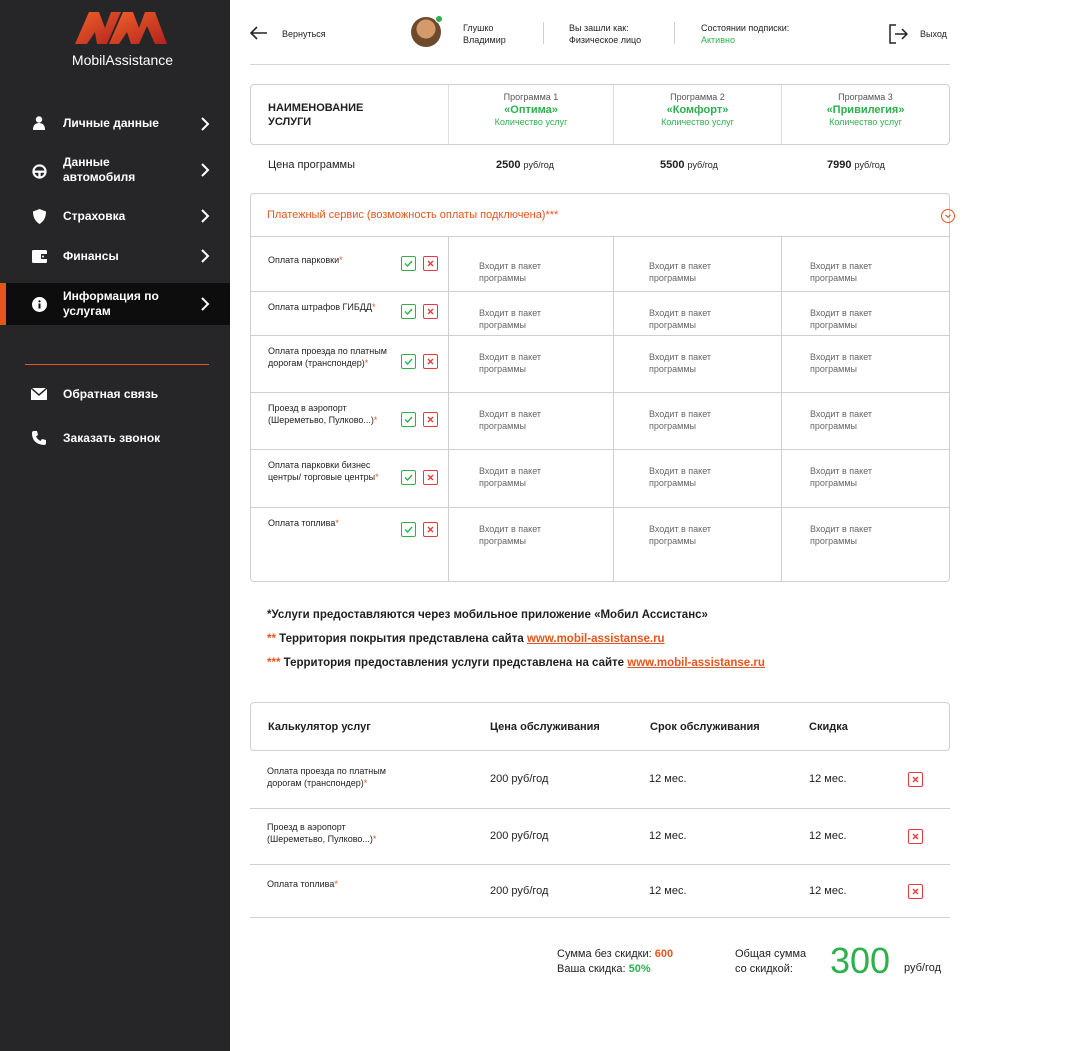 The width and height of the screenshot is (1080, 1051). Describe the element at coordinates (745, 34) in the screenshot. I see `subscription-status: Состоянии подписки: Активно` at that location.